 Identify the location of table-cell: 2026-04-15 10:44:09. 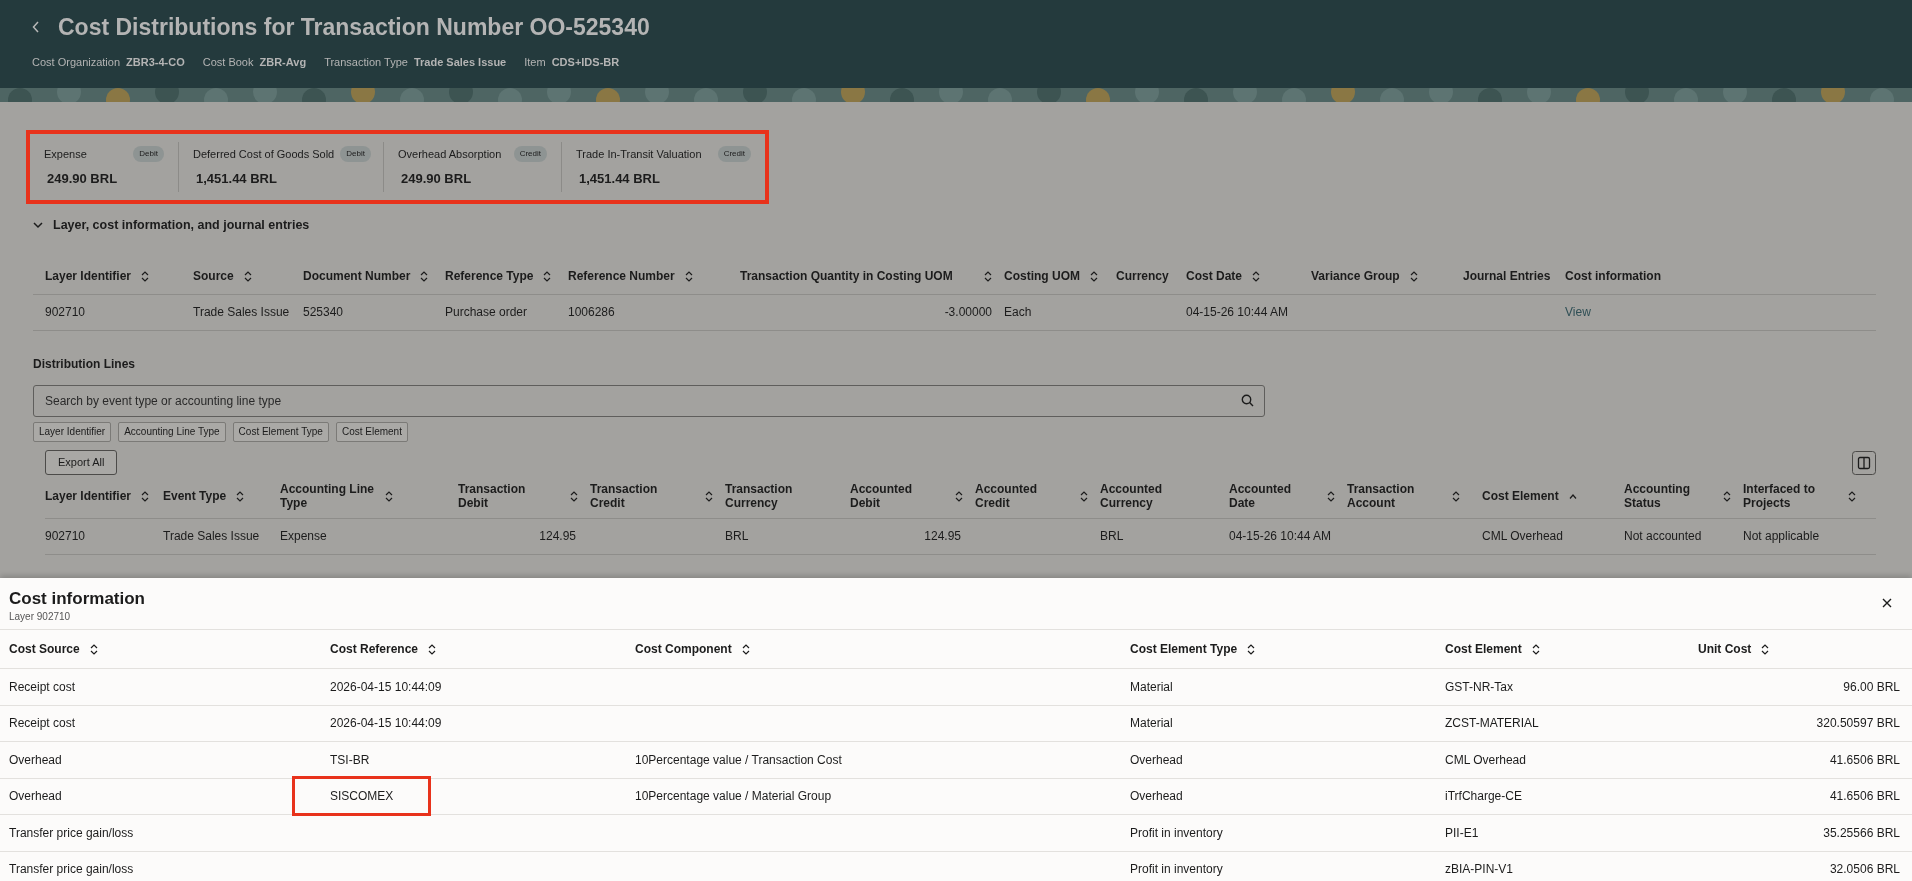
(386, 686).